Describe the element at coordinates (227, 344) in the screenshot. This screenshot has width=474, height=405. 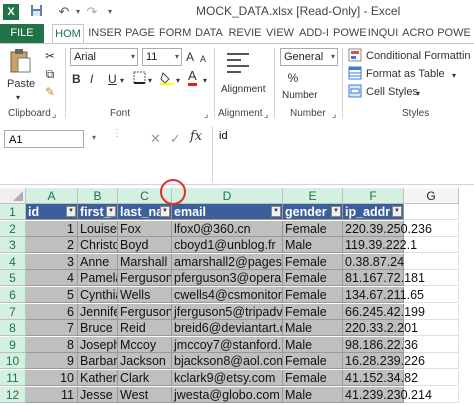
I see `cell-email: jmccoy7@stanford.` at that location.